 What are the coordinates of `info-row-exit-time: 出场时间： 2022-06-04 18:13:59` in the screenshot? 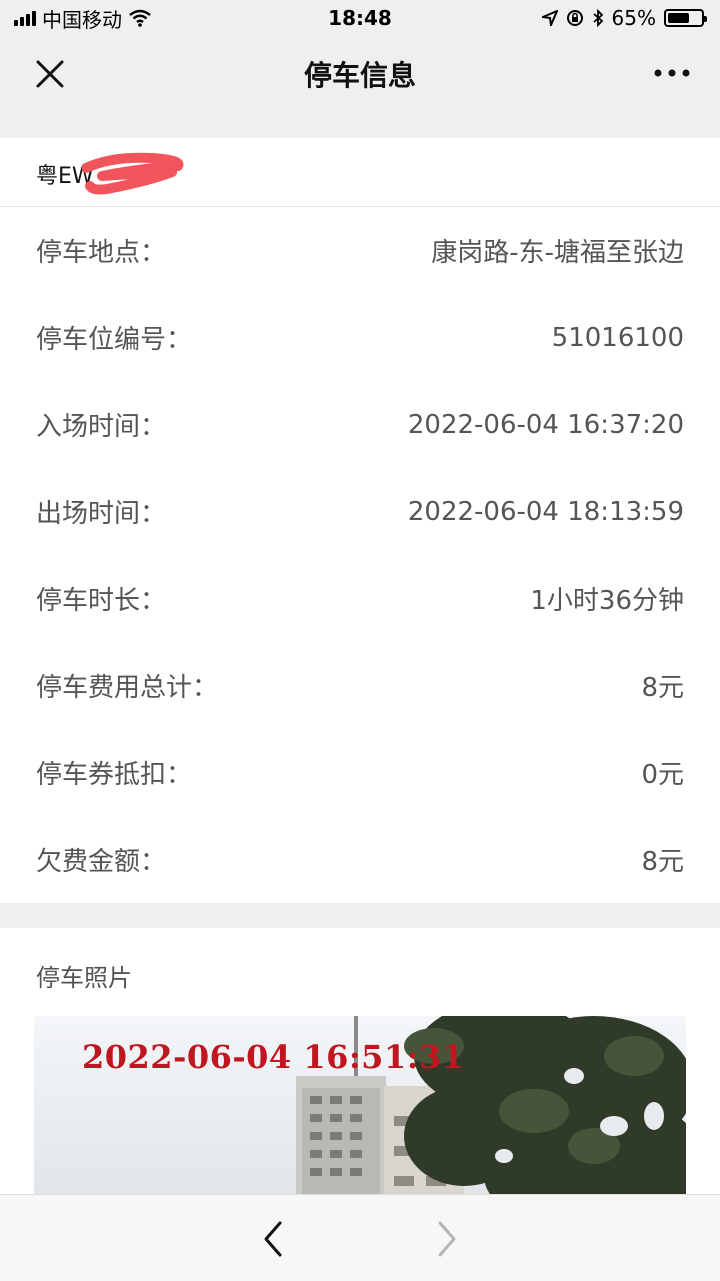 It's located at (360, 511).